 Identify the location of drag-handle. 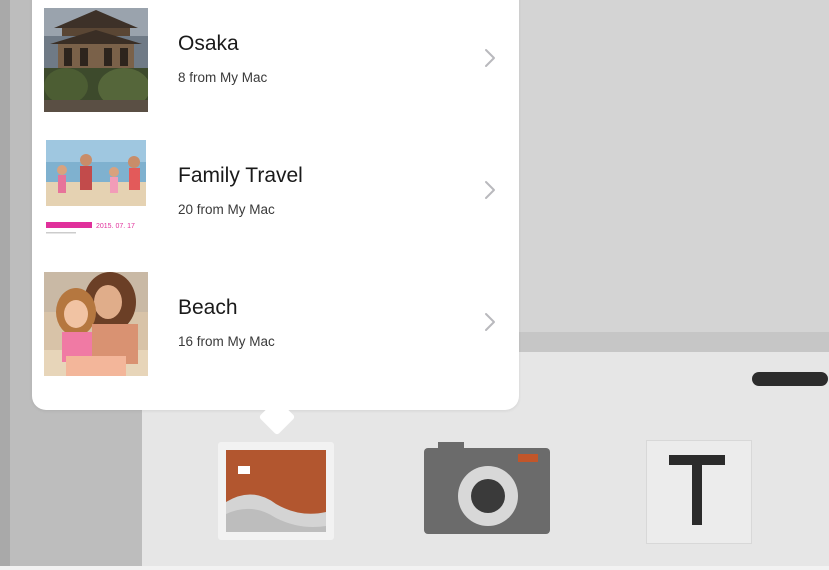
(790, 379).